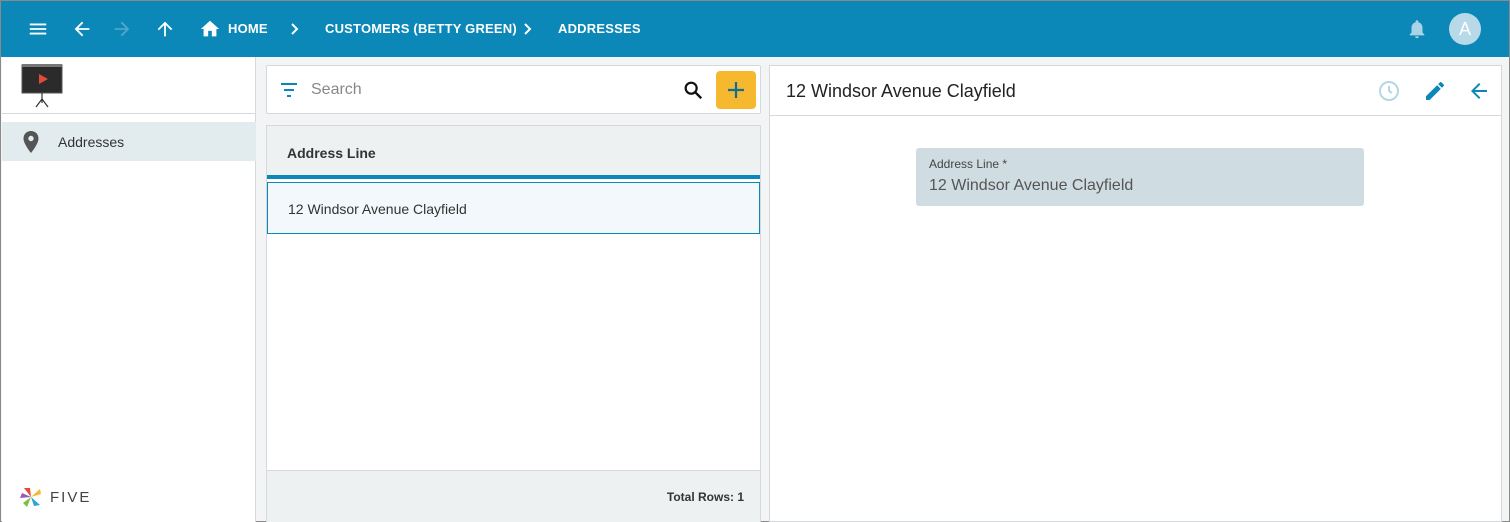  I want to click on filter-icon, so click(289, 90).